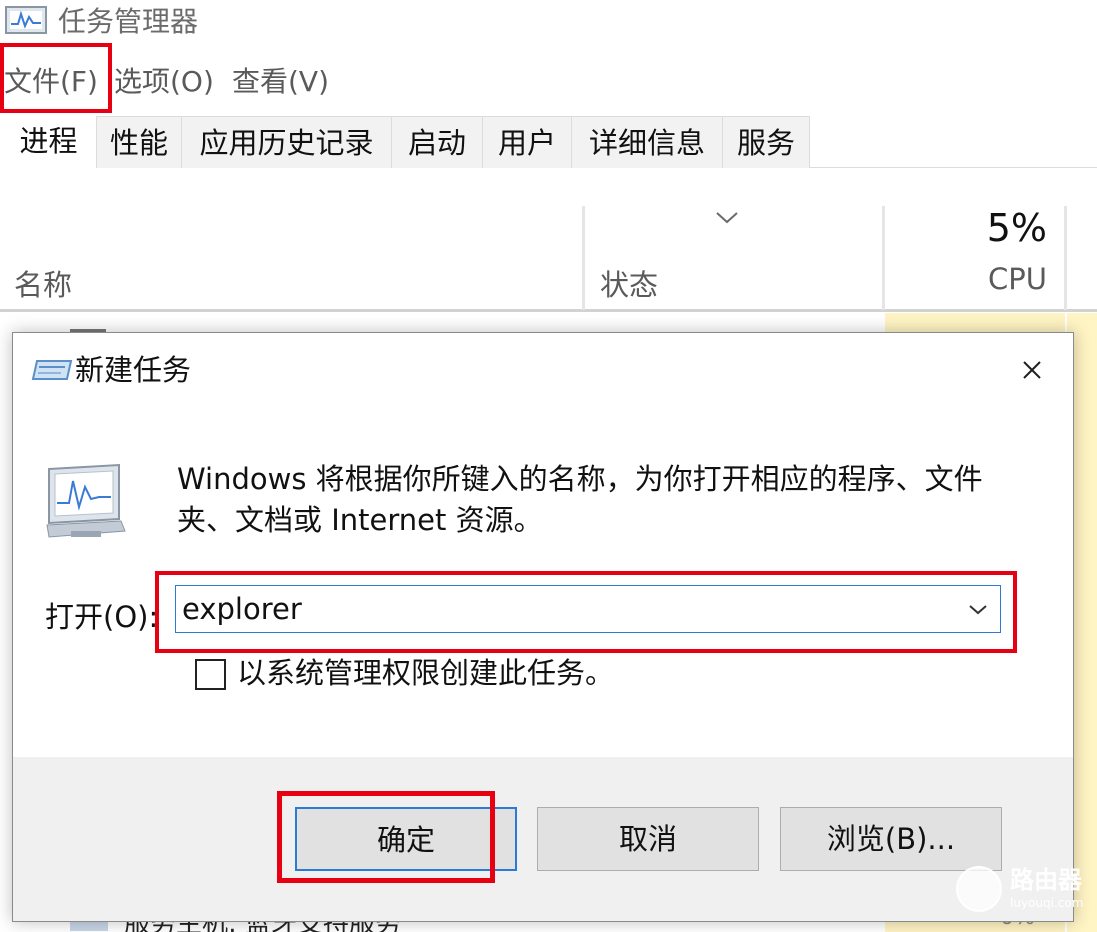  What do you see at coordinates (133, 370) in the screenshot?
I see `dialog-title: 新建任务` at bounding box center [133, 370].